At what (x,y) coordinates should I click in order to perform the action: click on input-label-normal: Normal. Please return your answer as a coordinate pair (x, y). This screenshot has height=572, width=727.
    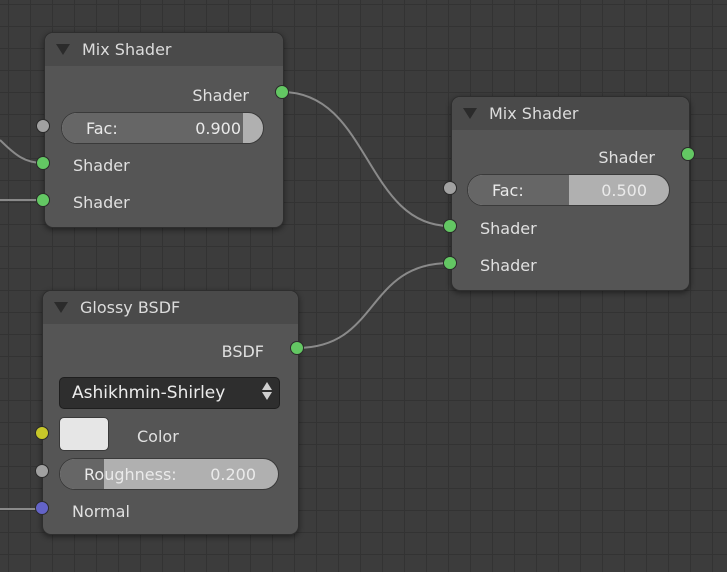
    Looking at the image, I should click on (101, 511).